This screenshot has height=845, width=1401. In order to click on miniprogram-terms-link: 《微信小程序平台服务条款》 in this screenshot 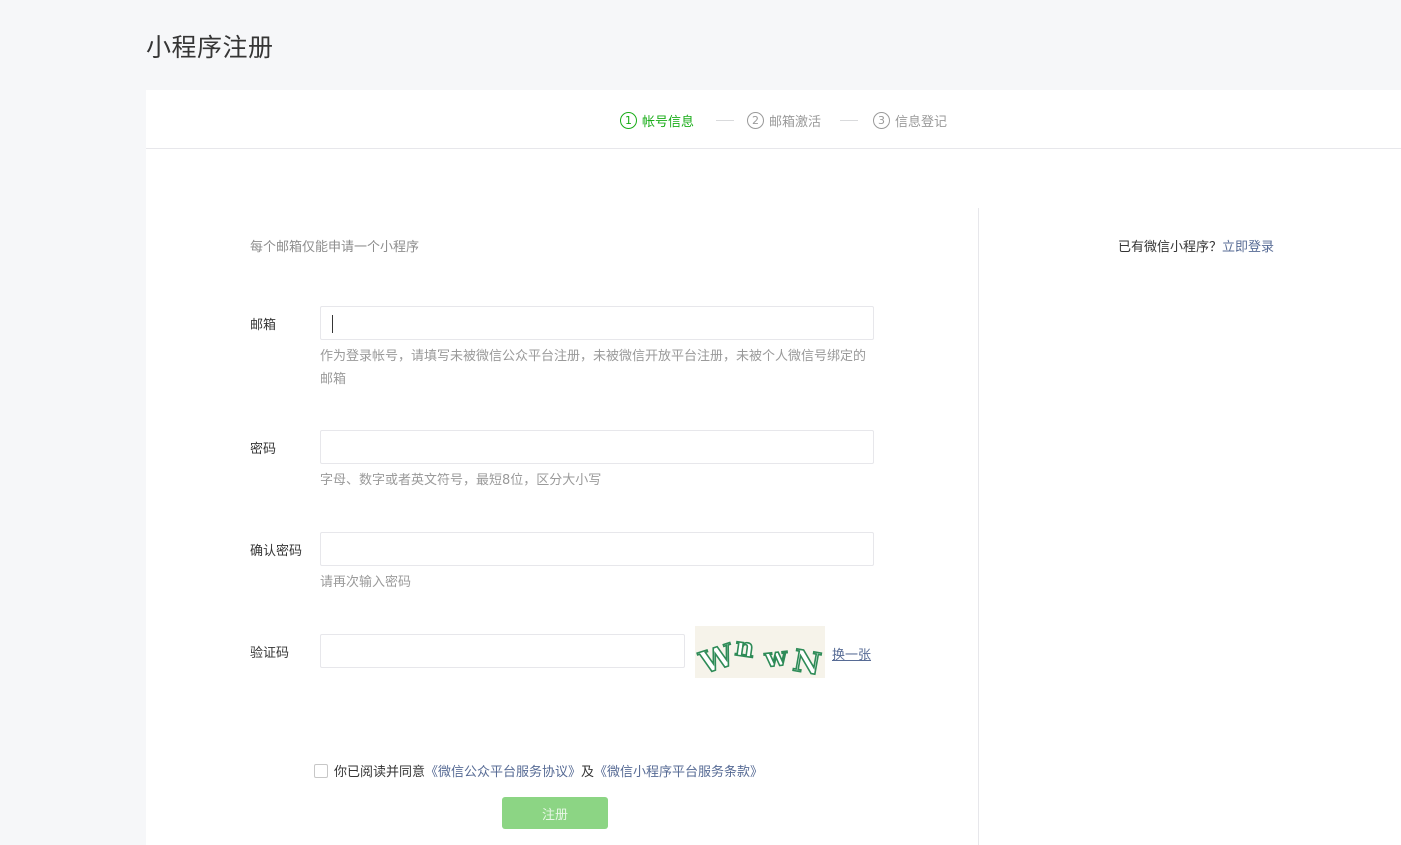, I will do `click(678, 770)`.